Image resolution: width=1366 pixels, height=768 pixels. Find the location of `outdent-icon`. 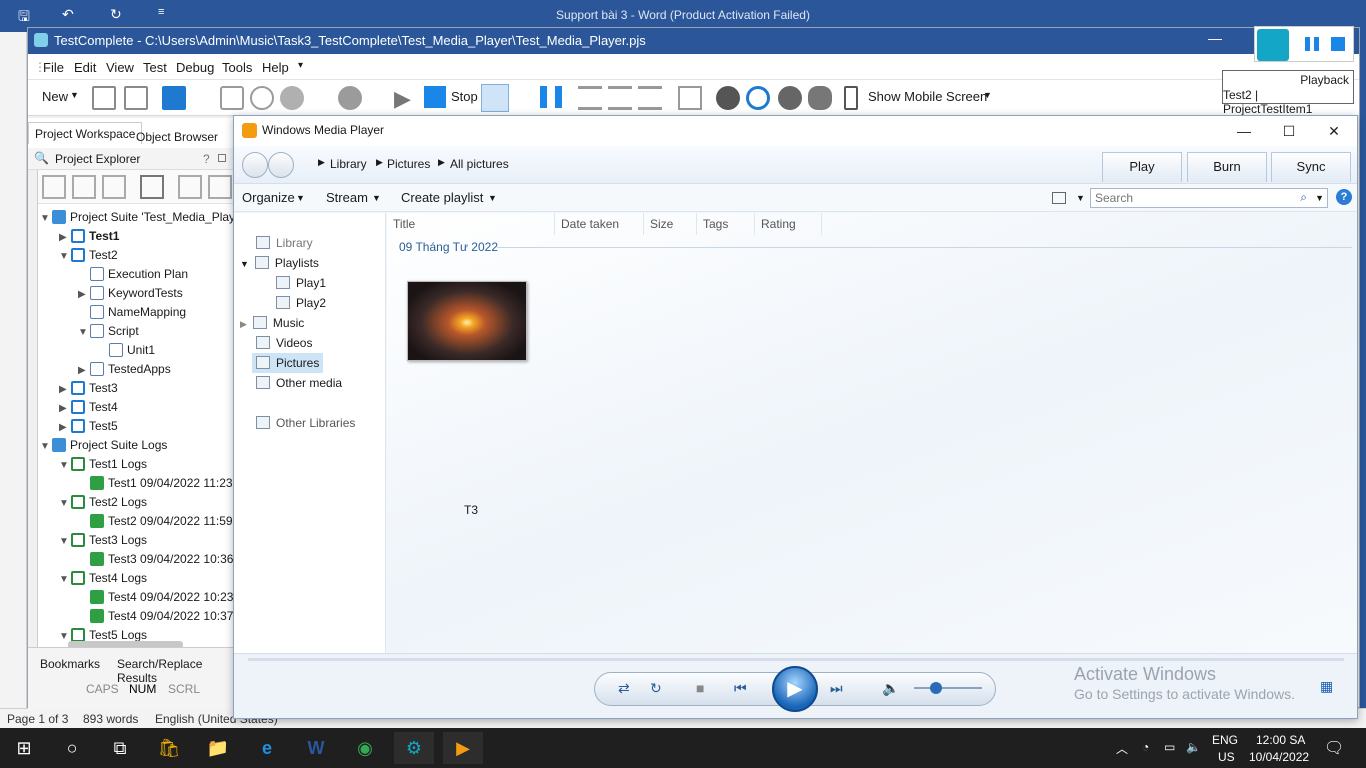

outdent-icon is located at coordinates (650, 98).